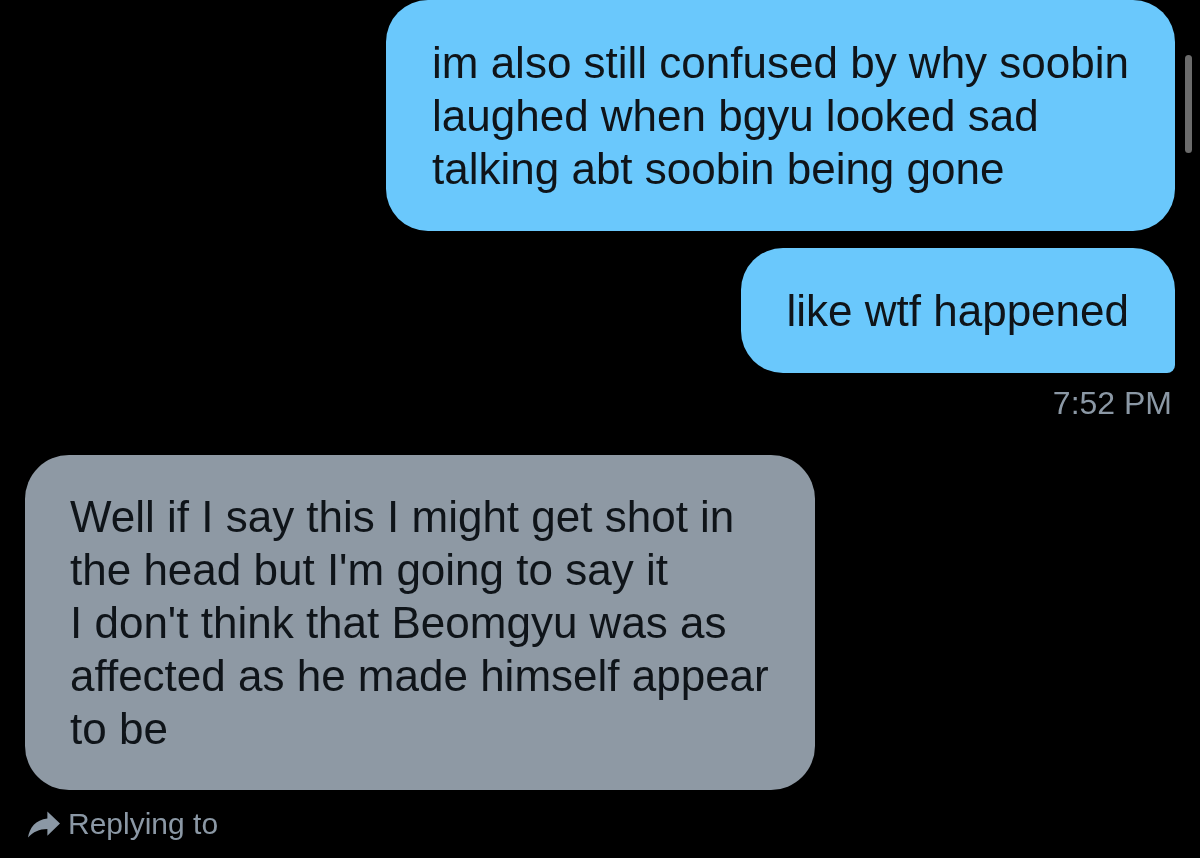 This screenshot has height=858, width=1200. What do you see at coordinates (143, 824) in the screenshot?
I see `replying-to-label: Replying to` at bounding box center [143, 824].